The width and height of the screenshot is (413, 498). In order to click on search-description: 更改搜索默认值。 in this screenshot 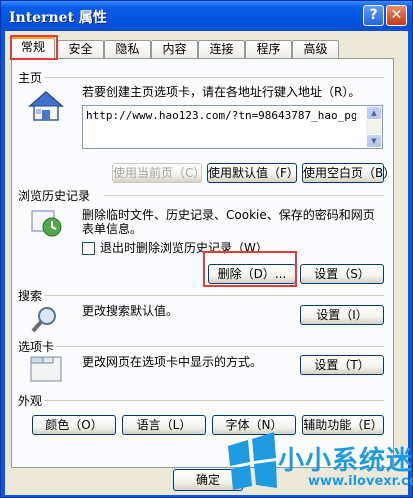, I will do `click(130, 311)`.